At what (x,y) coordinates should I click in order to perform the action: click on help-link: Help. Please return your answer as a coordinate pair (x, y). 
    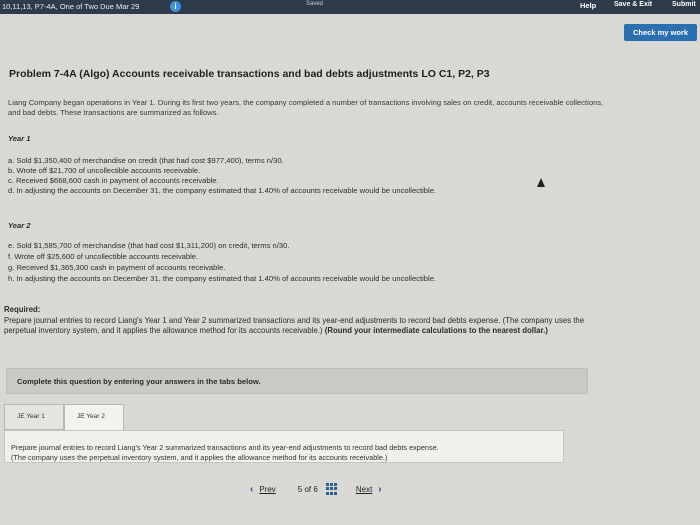
    Looking at the image, I should click on (588, 5).